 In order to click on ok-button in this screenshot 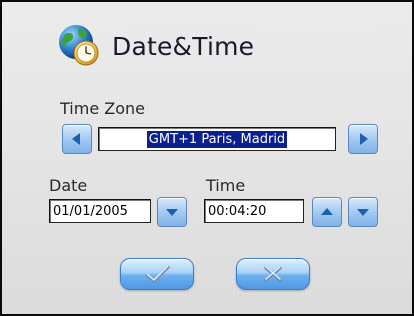, I will do `click(157, 274)`.